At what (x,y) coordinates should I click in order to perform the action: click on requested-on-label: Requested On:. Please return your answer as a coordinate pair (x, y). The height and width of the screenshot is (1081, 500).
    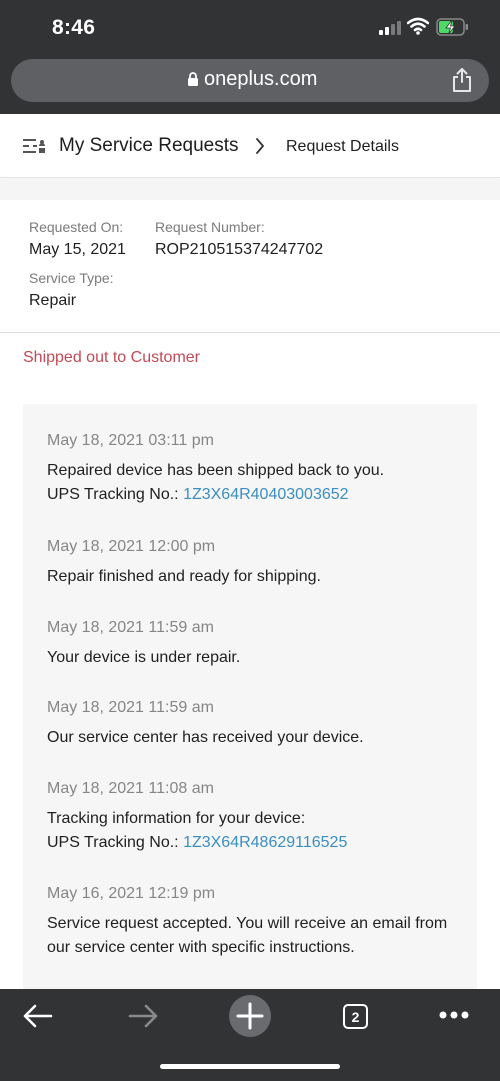
    Looking at the image, I should click on (76, 227).